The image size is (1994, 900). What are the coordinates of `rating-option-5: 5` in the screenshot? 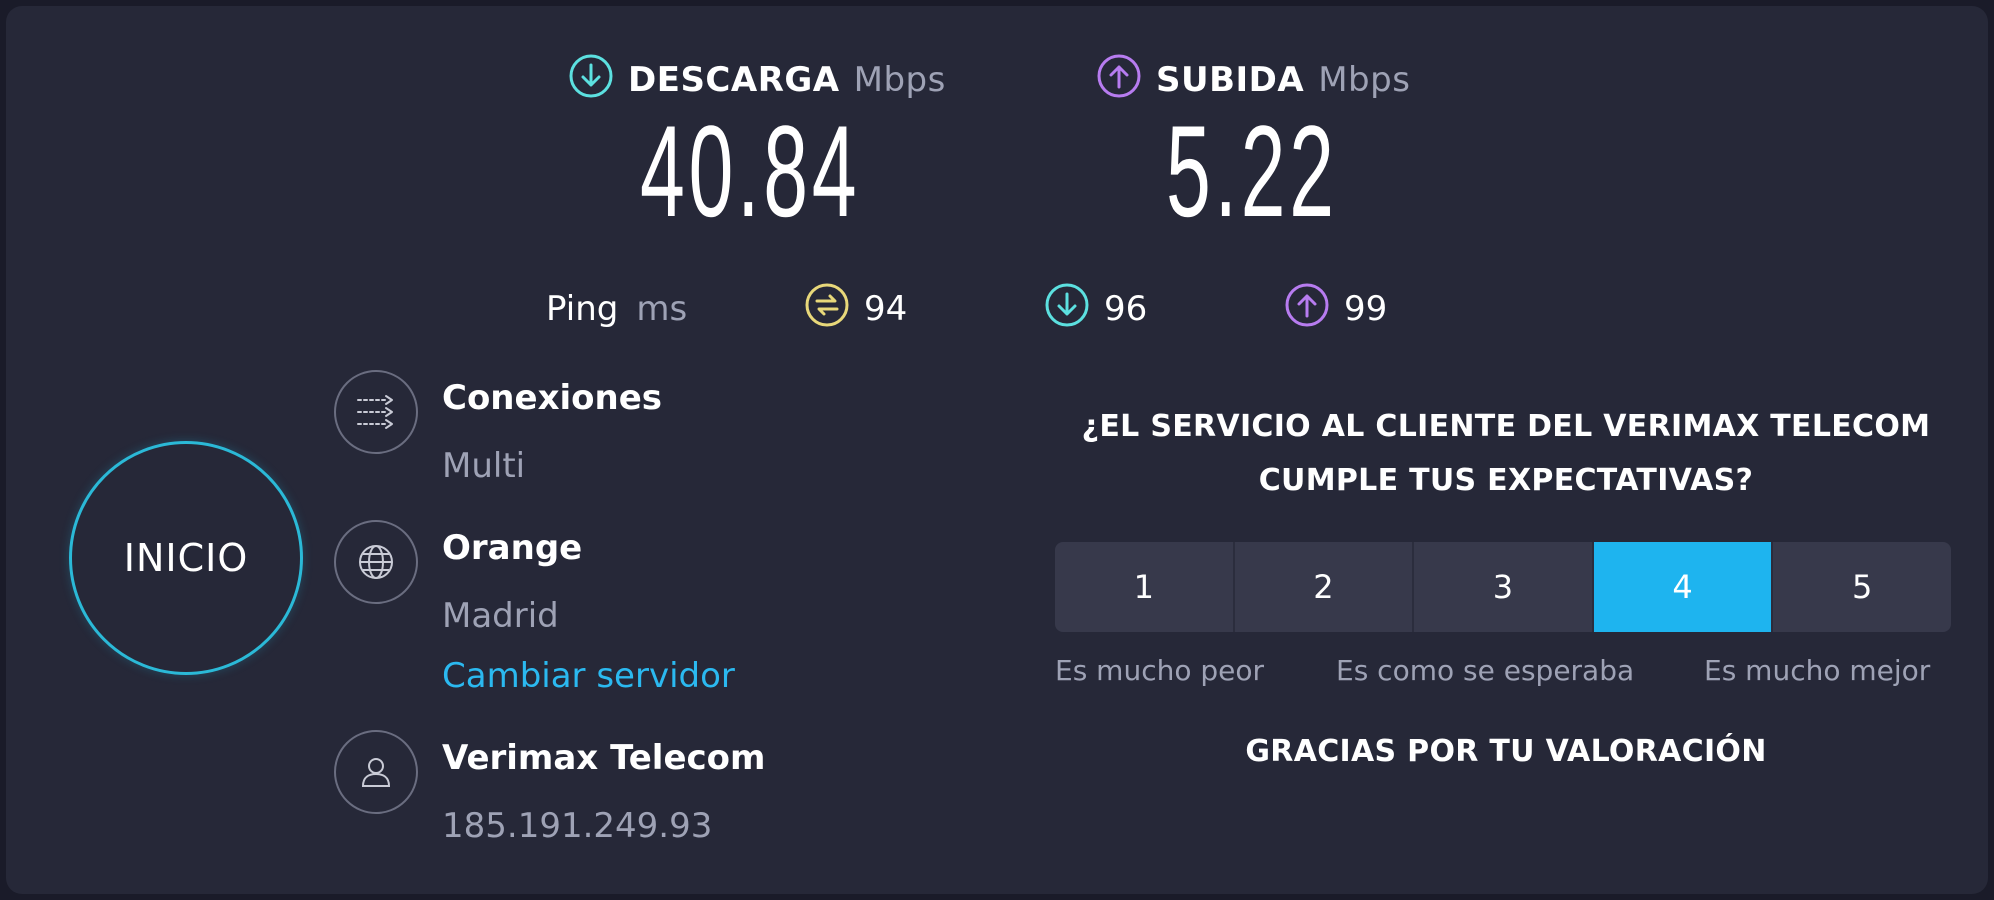 It's located at (1862, 587).